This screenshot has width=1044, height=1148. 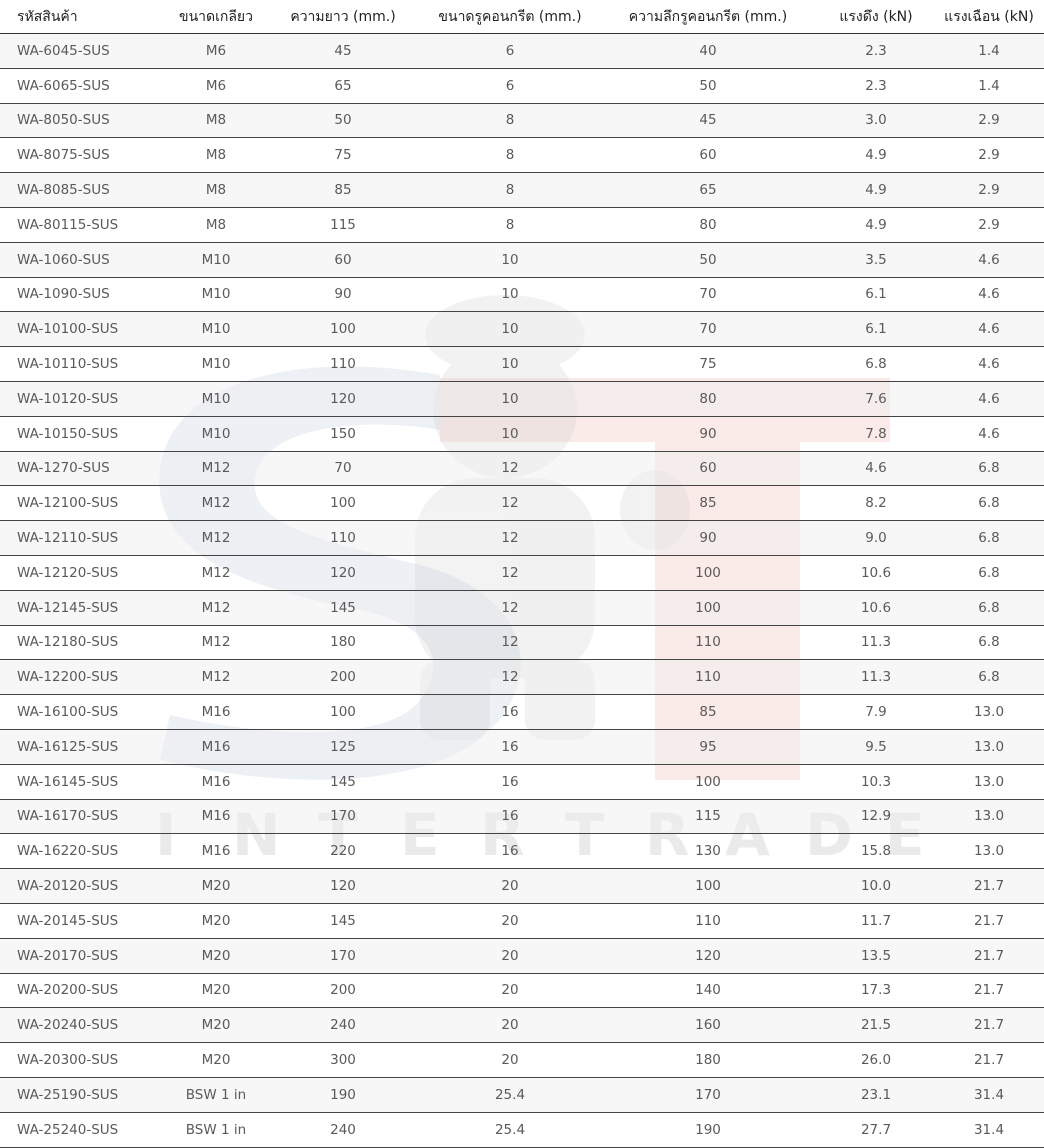 What do you see at coordinates (84, 608) in the screenshot?
I see `cell-product-code: WA-12145-SUS` at bounding box center [84, 608].